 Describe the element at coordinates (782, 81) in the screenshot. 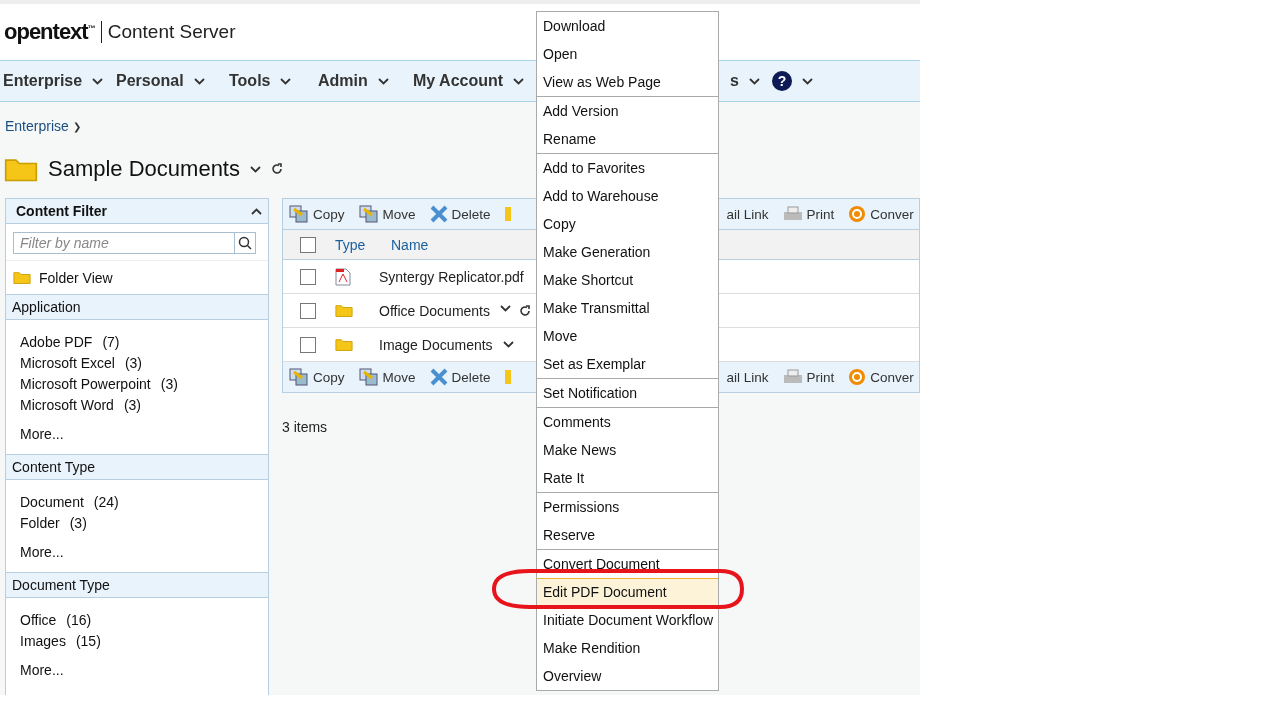

I see `help-icon: ?` at that location.